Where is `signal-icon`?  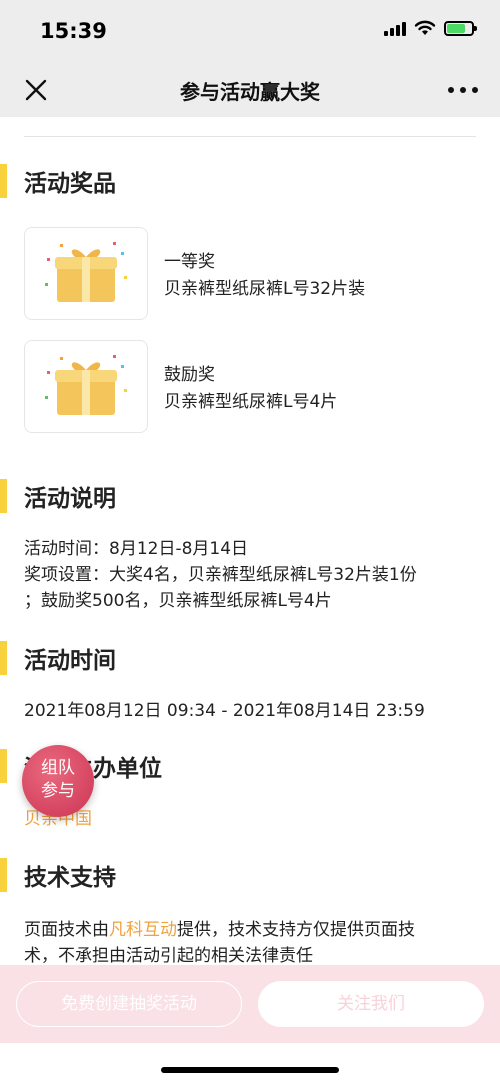
signal-icon is located at coordinates (395, 28).